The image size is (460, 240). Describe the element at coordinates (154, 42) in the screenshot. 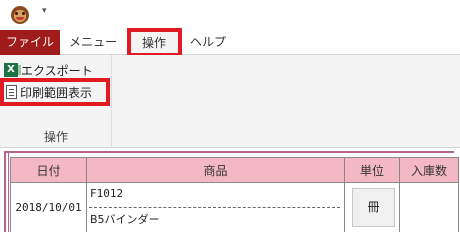

I see `highlight-box-operations-tab` at that location.